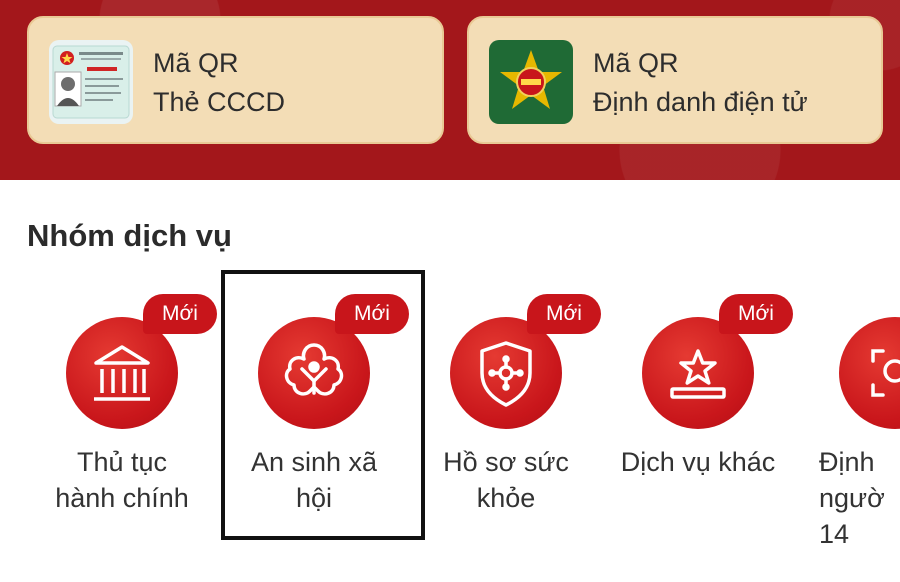 Image resolution: width=900 pixels, height=582 pixels. I want to click on qr-card-cccd: Mã QR Thẻ CCCD, so click(235, 80).